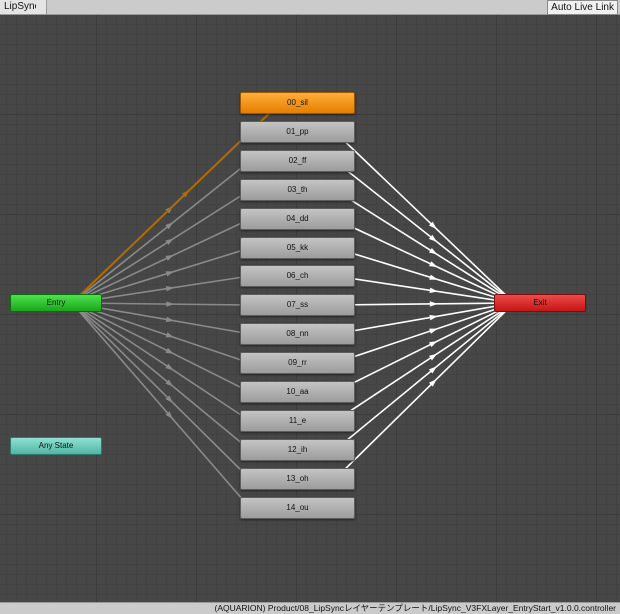 This screenshot has height=614, width=620. I want to click on state-node-04-dd-label: 04_dd, so click(297, 218).